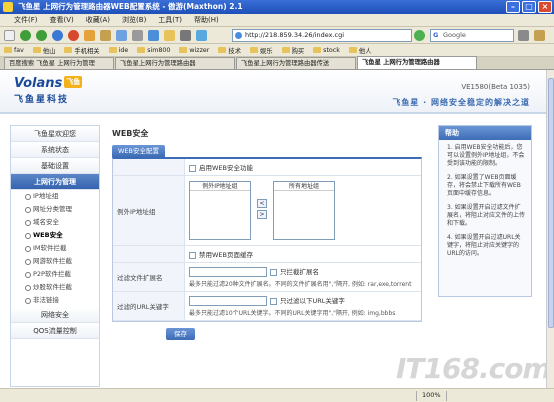  Describe the element at coordinates (331, 50) in the screenshot. I see `favorite-label: stock` at that location.